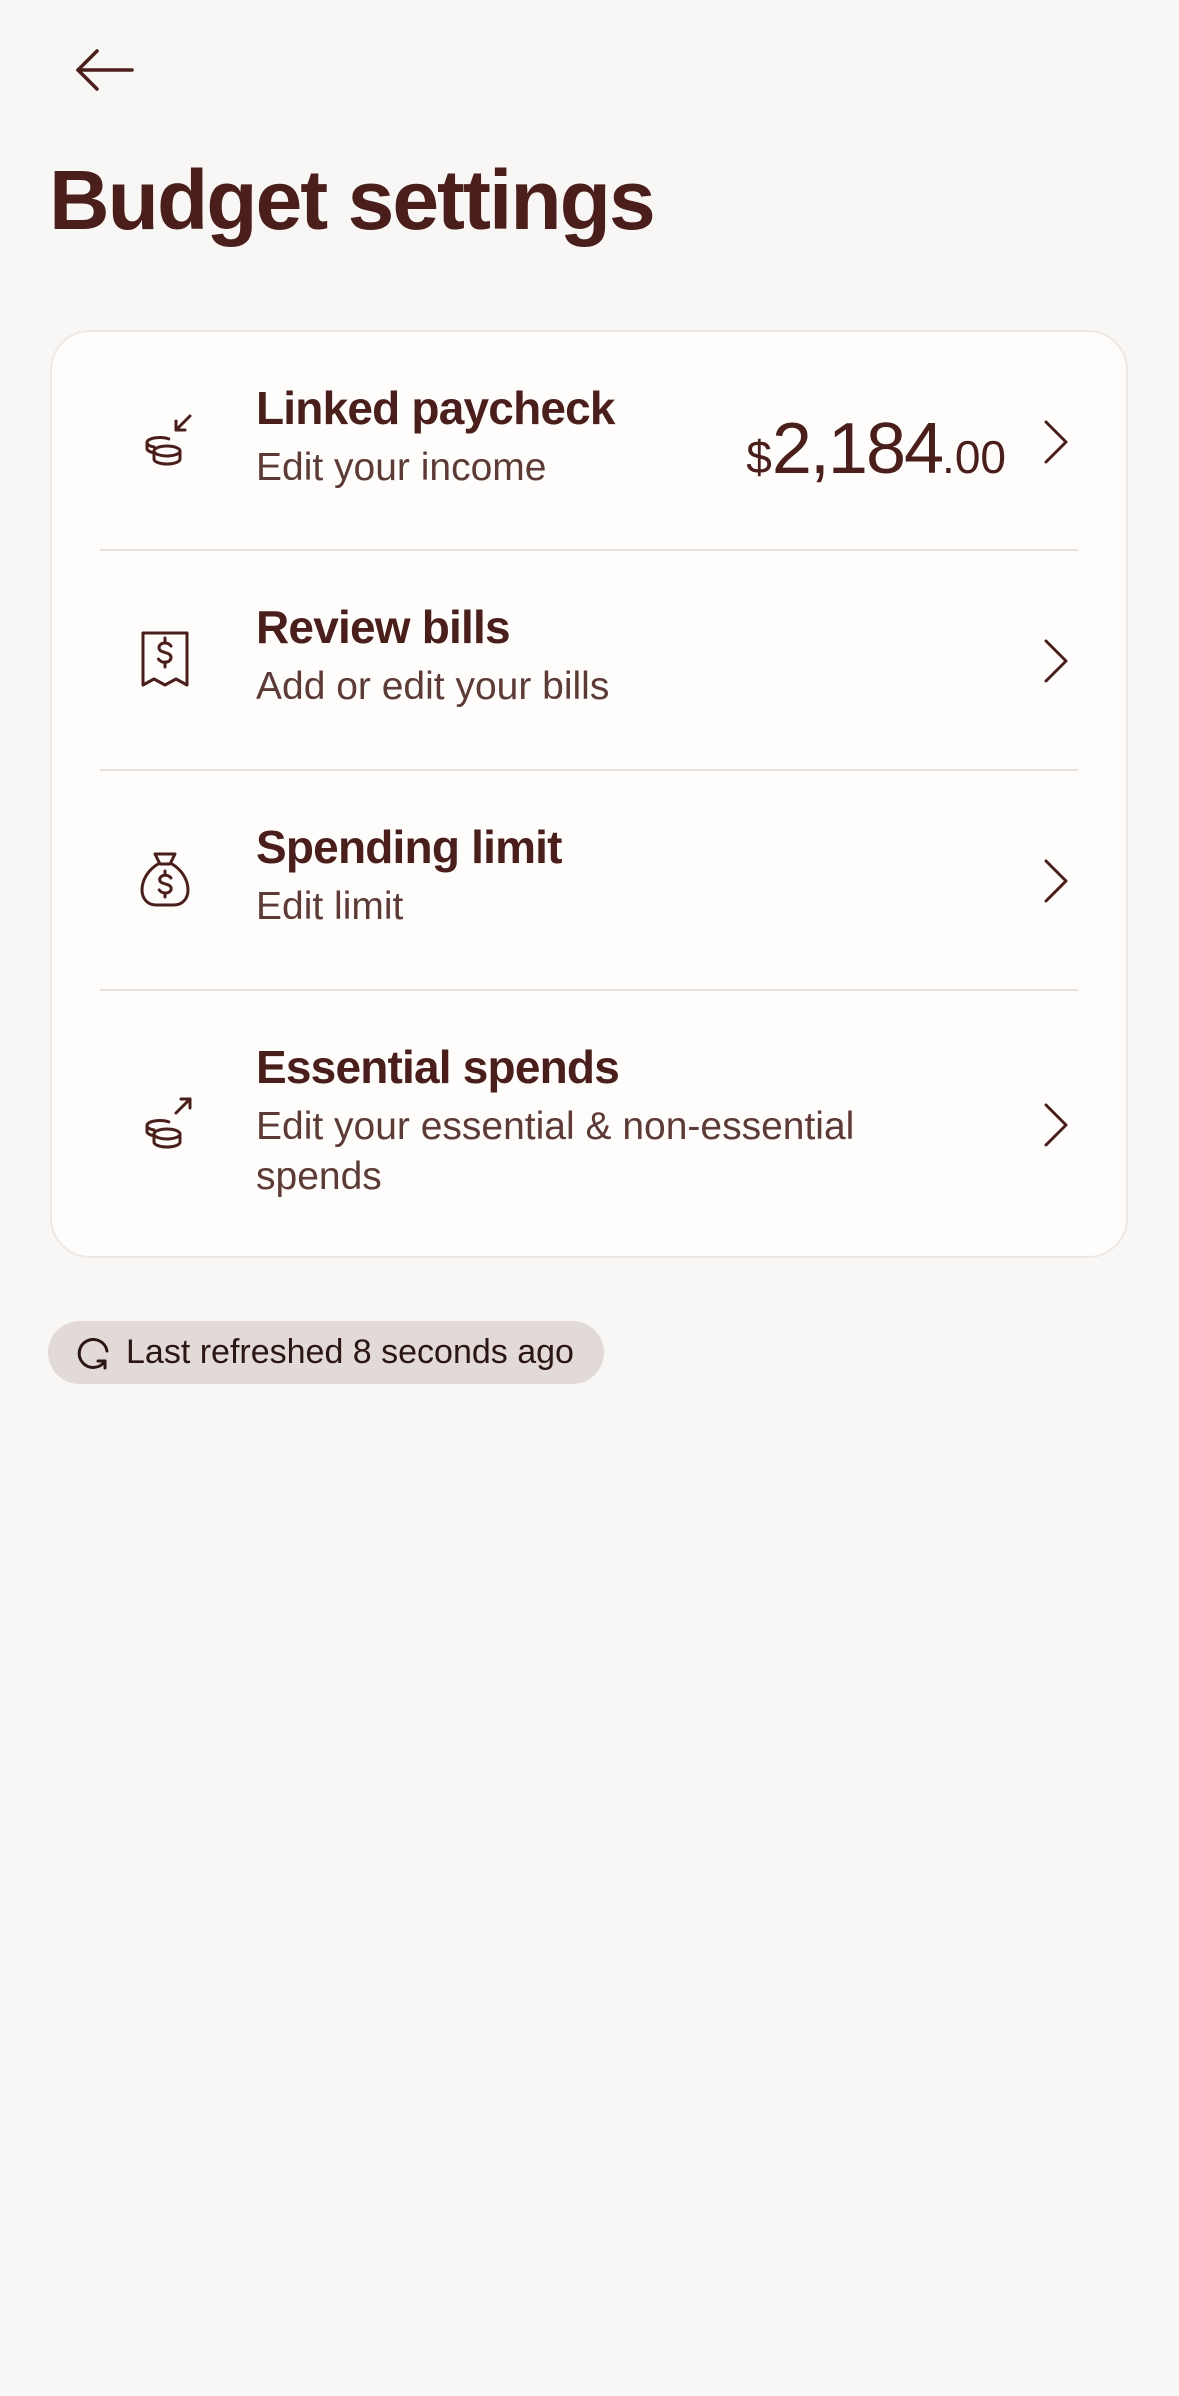 Image resolution: width=1179 pixels, height=2396 pixels. What do you see at coordinates (352, 200) in the screenshot?
I see `page-title: Budget settings` at bounding box center [352, 200].